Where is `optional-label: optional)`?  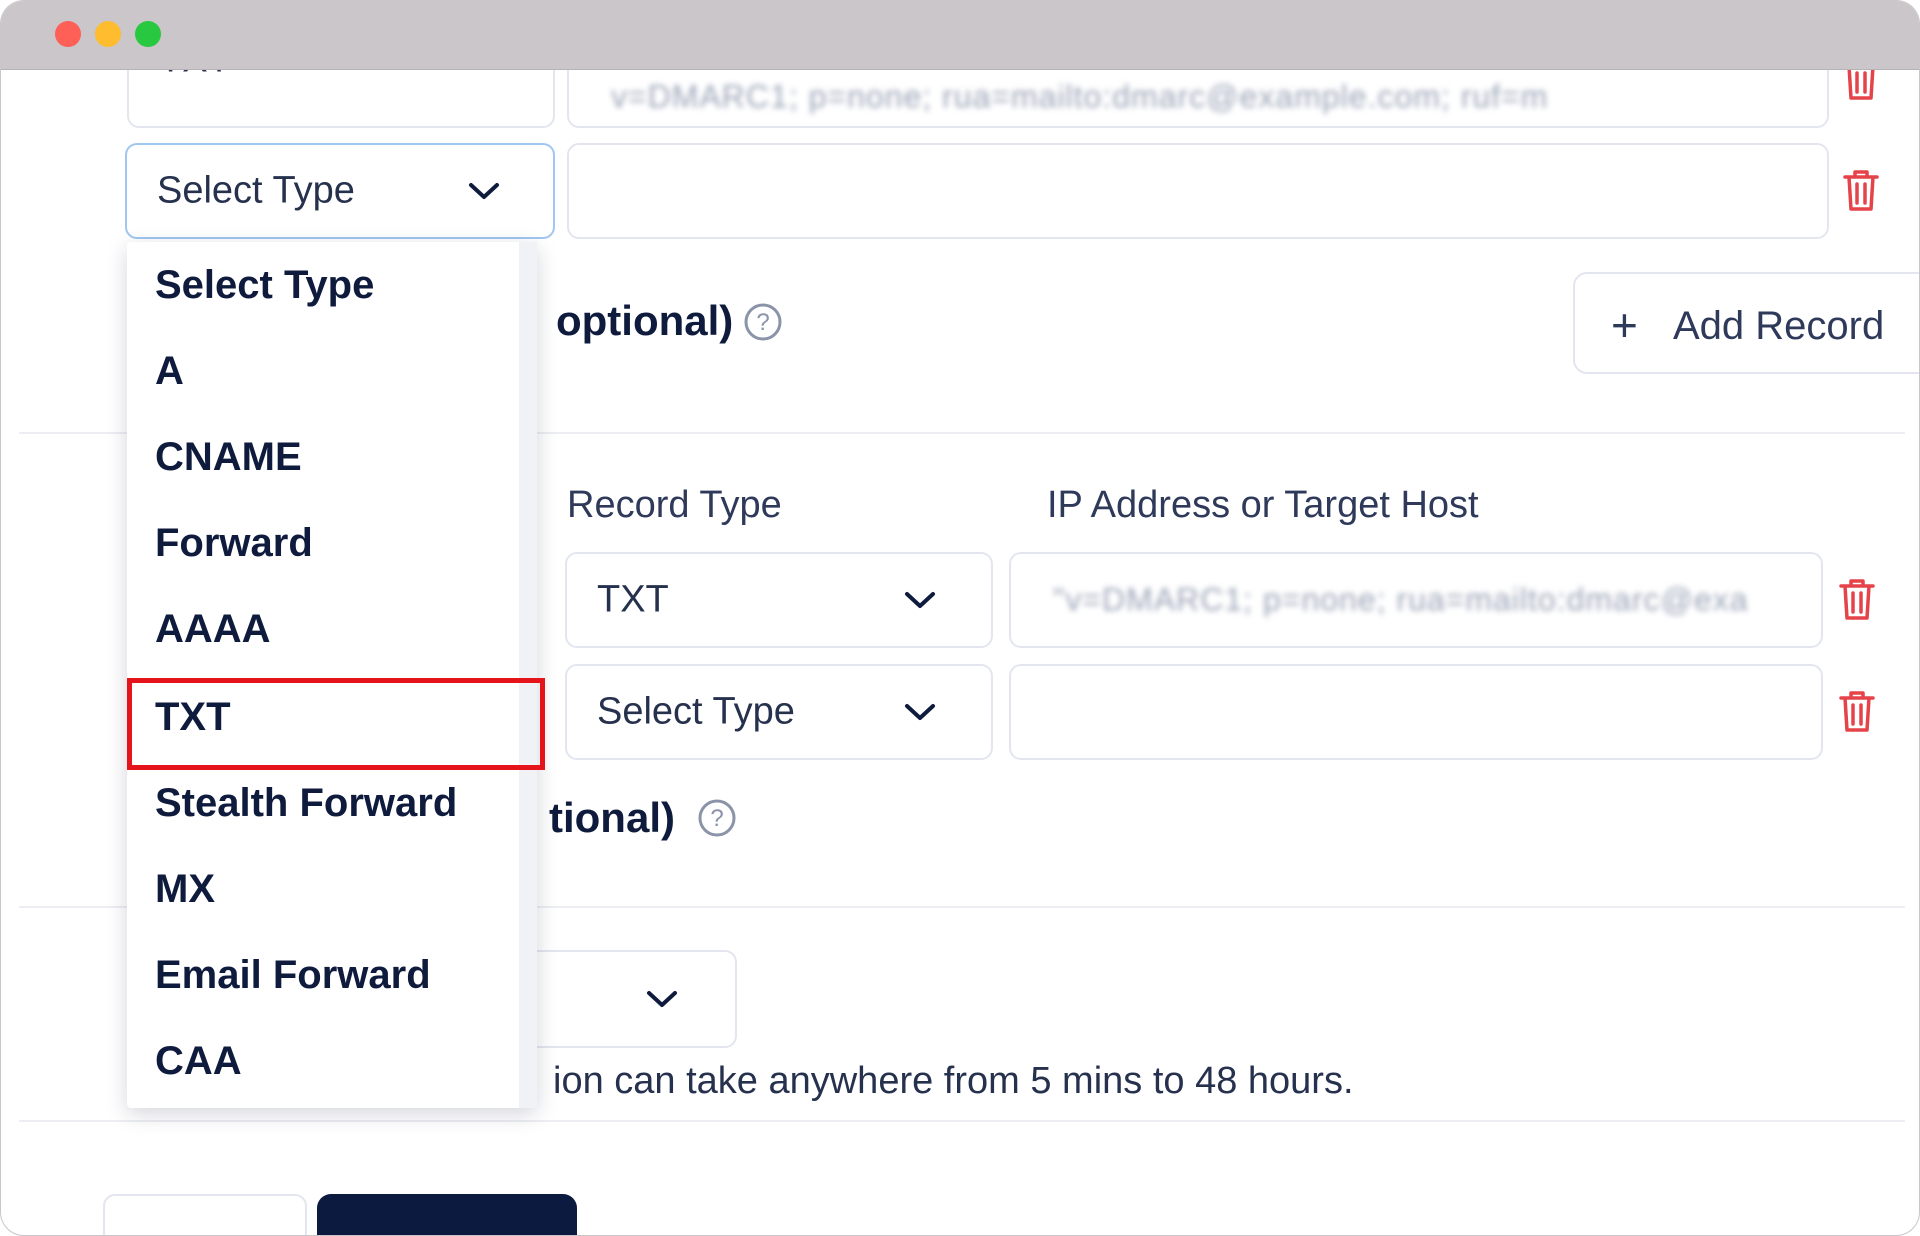
optional-label: optional) is located at coordinates (645, 320).